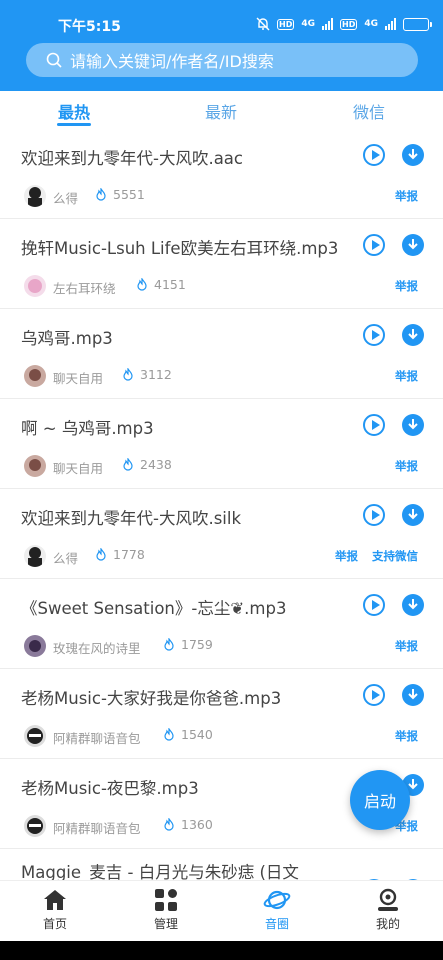 Image resolution: width=443 pixels, height=960 pixels. What do you see at coordinates (172, 61) in the screenshot?
I see `search-placeholder: 请输入关键词/作者名/ID搜索` at bounding box center [172, 61].